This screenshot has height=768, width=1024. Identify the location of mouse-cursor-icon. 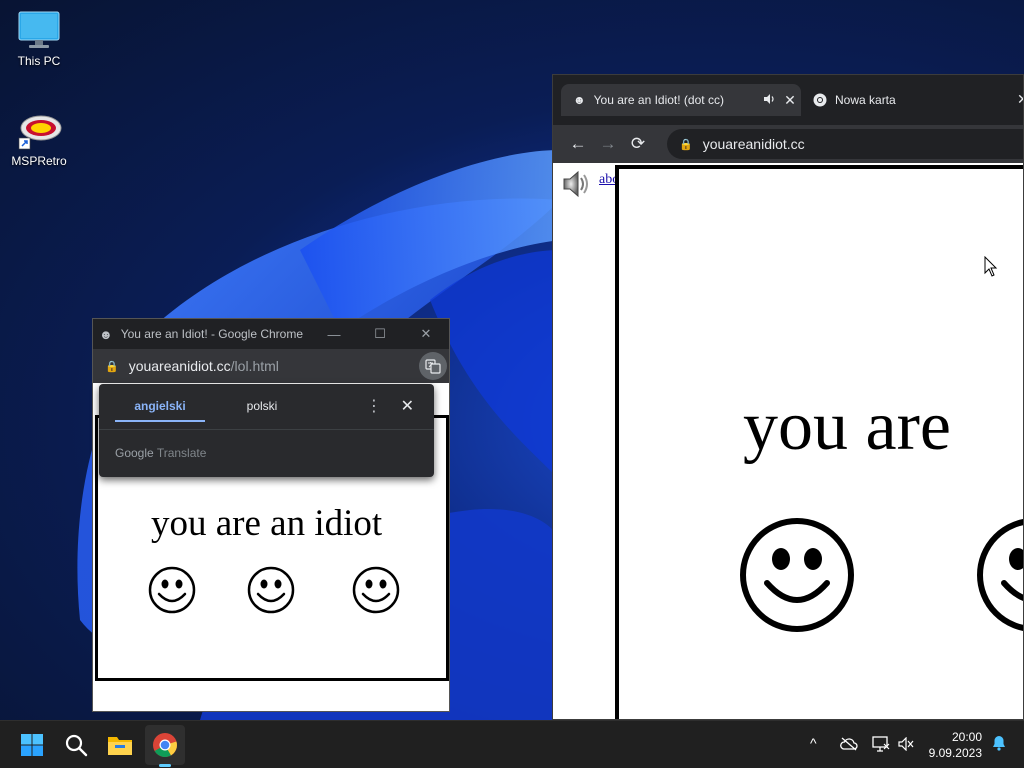
(991, 266).